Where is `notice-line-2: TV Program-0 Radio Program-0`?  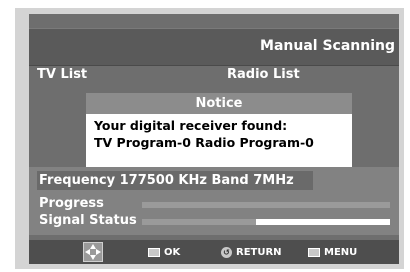 notice-line-2: TV Program-0 Radio Program-0 is located at coordinates (204, 142).